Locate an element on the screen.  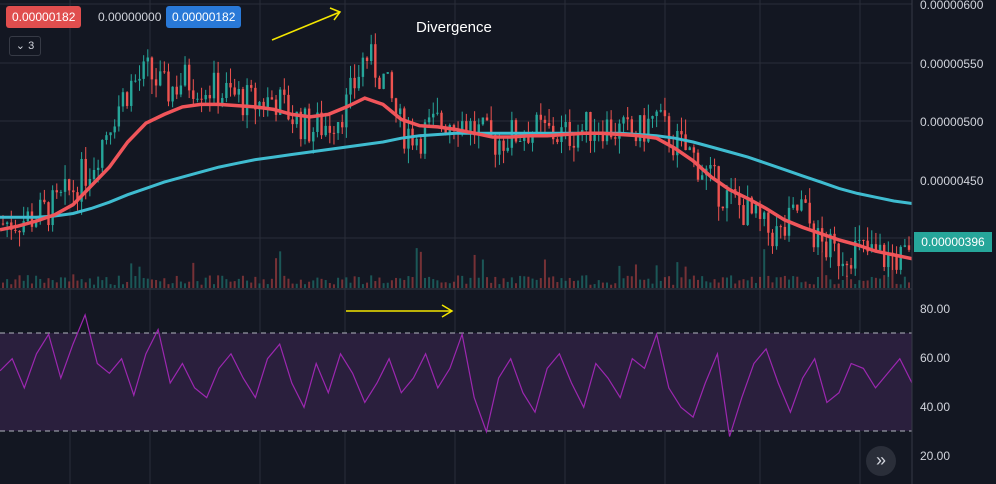
scroll-to-realtime-button: » is located at coordinates (881, 461).